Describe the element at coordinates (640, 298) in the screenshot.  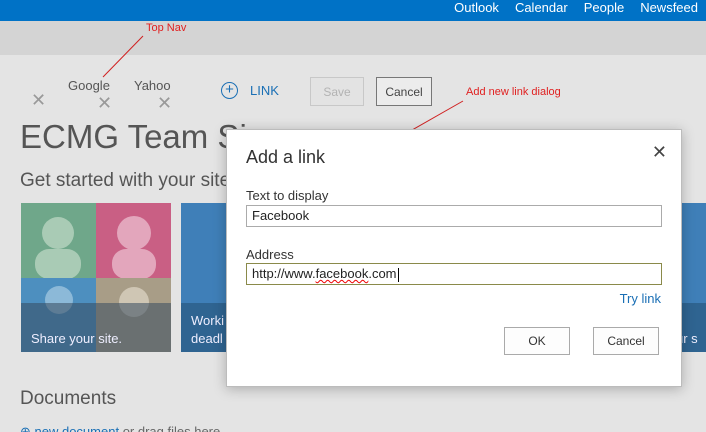
I see `try-link: Try link` at that location.